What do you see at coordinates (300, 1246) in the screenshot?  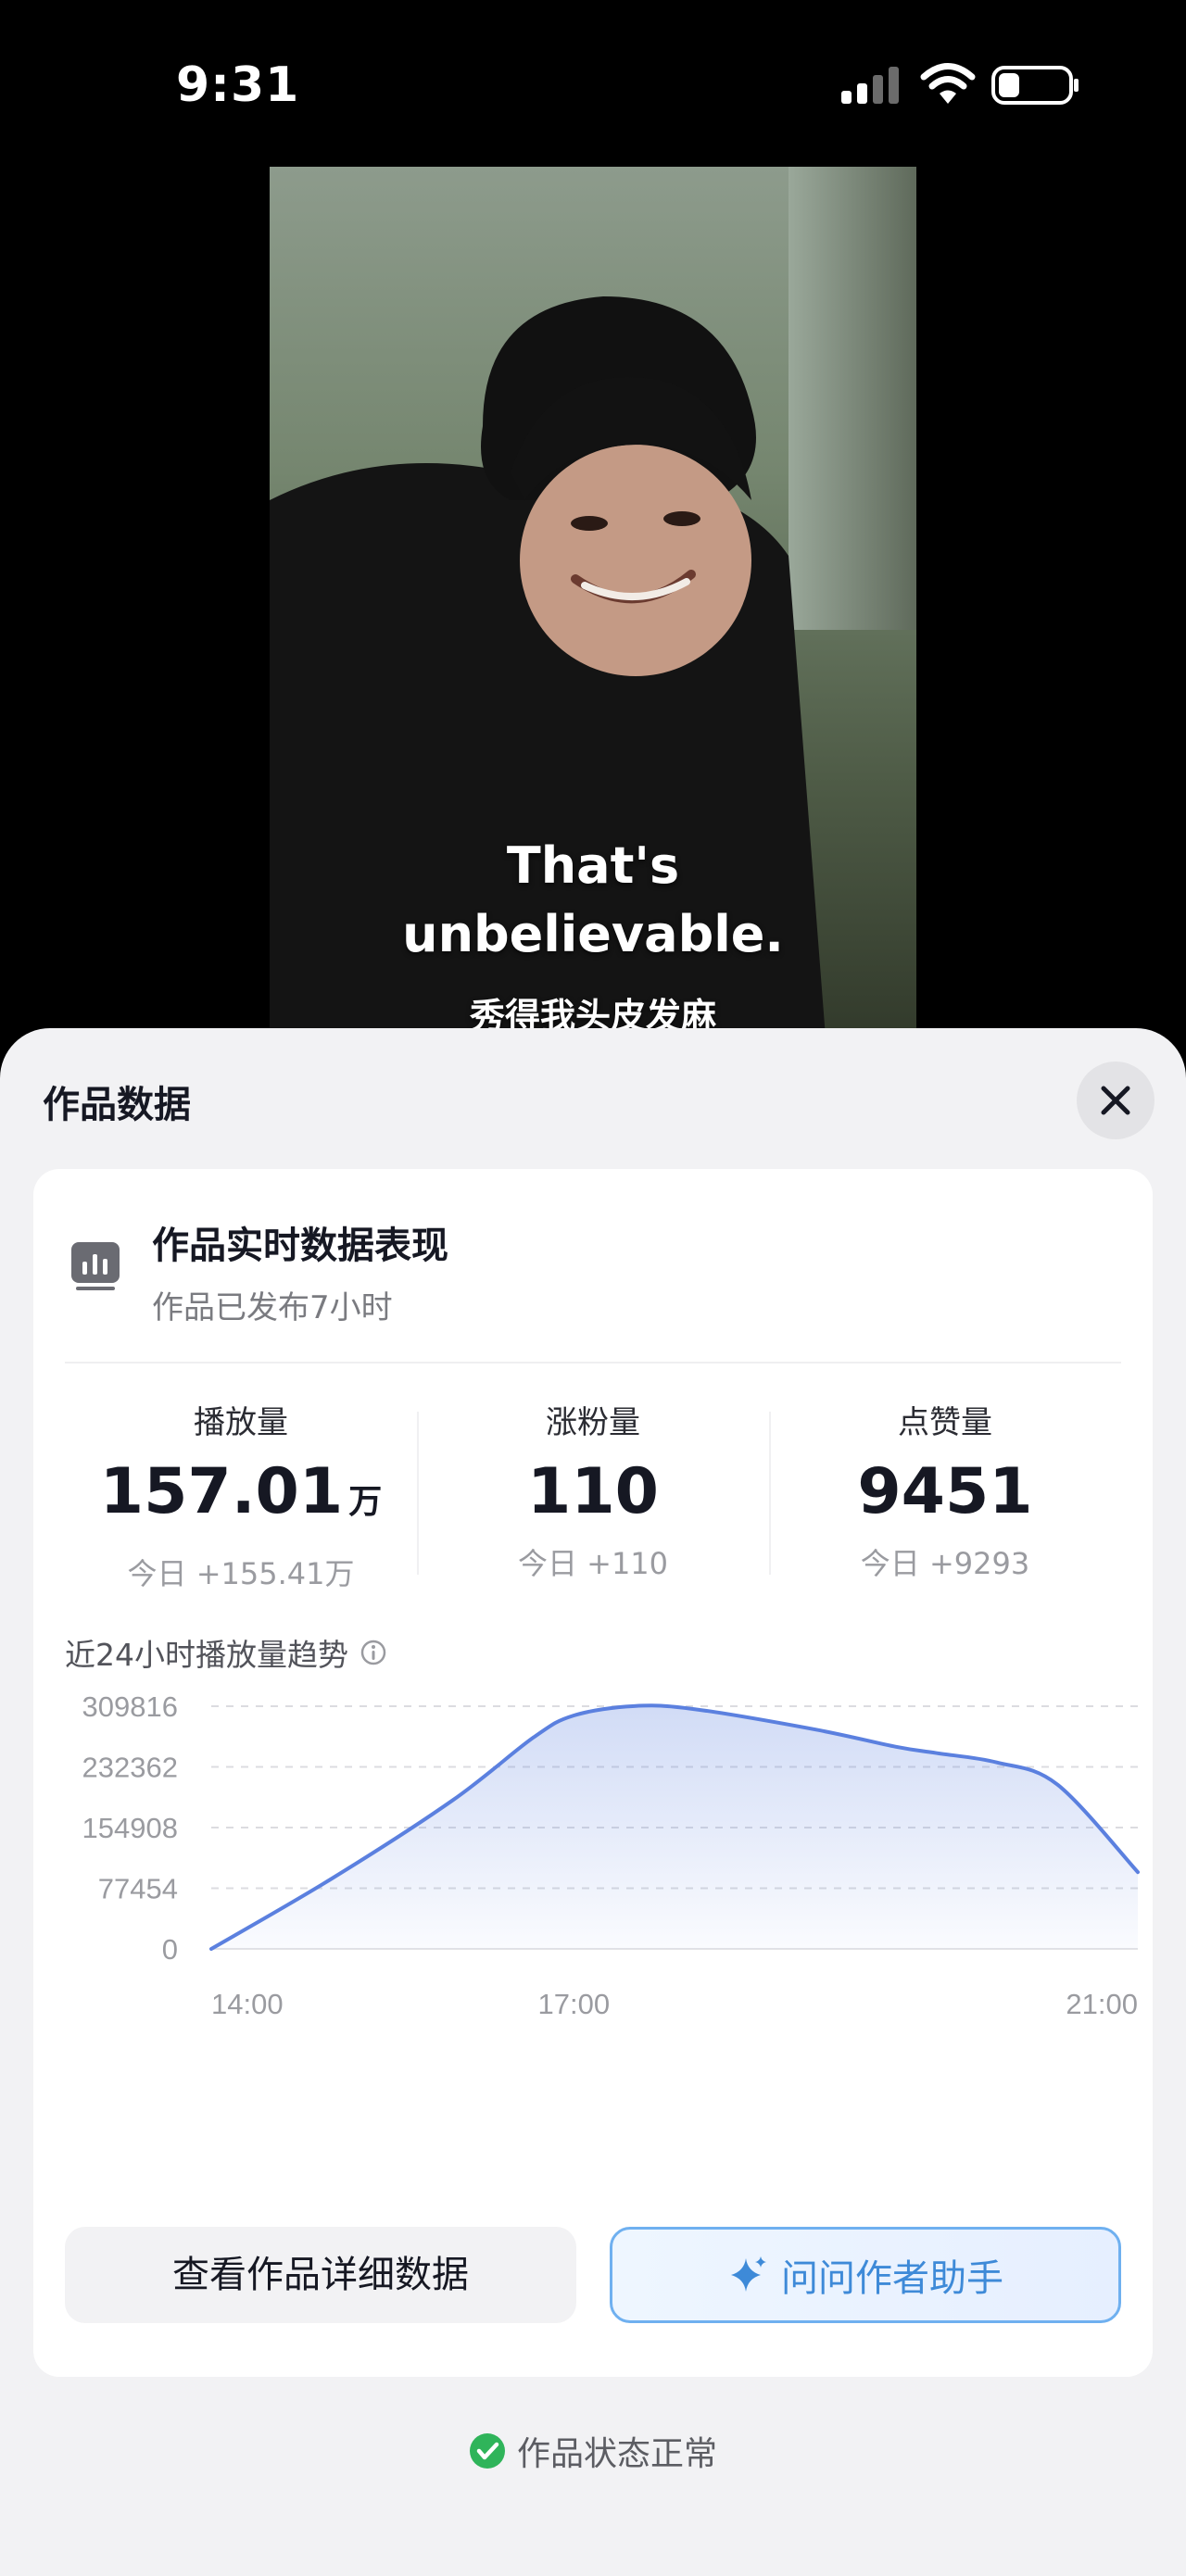 I see `card-title: 作品实时数据表现` at bounding box center [300, 1246].